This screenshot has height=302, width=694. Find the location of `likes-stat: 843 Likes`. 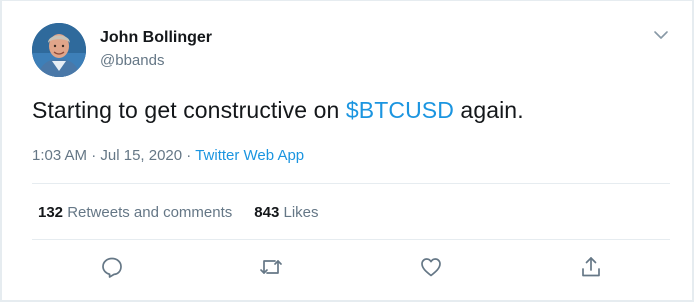

likes-stat: 843 Likes is located at coordinates (286, 212).